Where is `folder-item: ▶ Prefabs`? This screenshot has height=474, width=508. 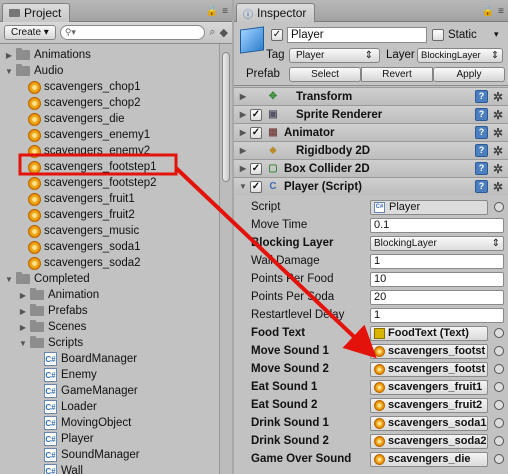 folder-item: ▶ Prefabs is located at coordinates (53, 311).